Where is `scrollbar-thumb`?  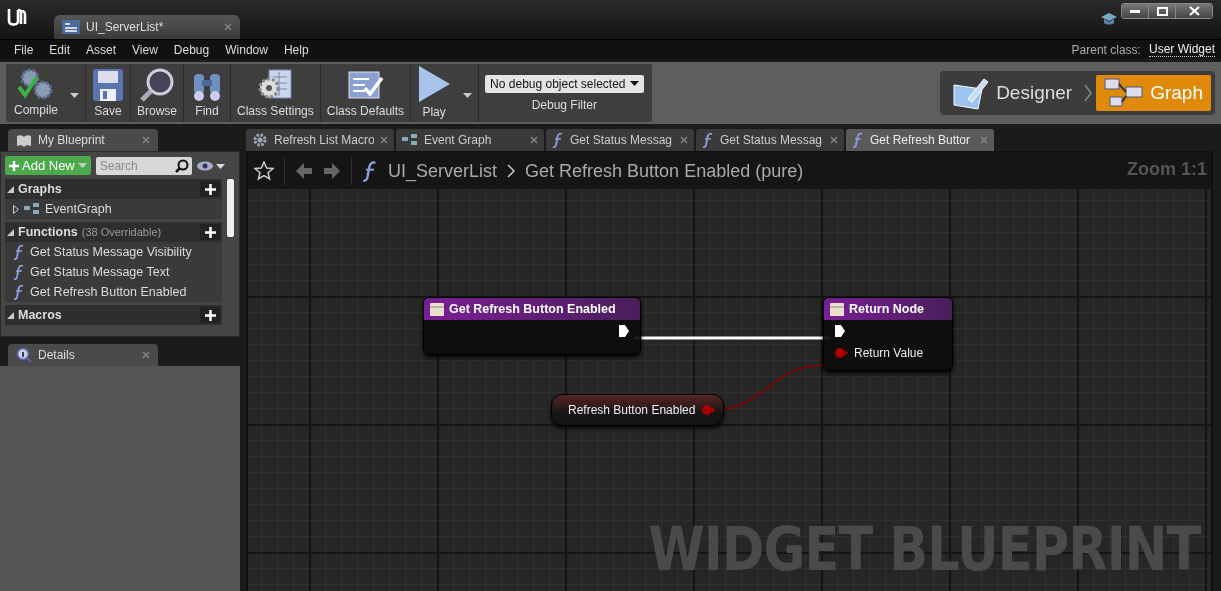
scrollbar-thumb is located at coordinates (230, 208).